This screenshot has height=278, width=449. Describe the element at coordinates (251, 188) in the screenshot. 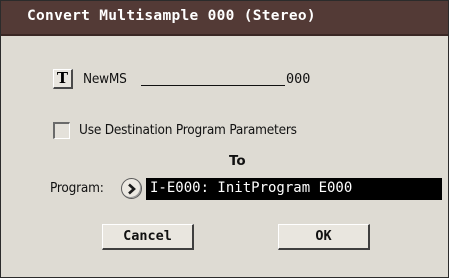

I see `program-value: I-E000: InitProgram E000` at that location.